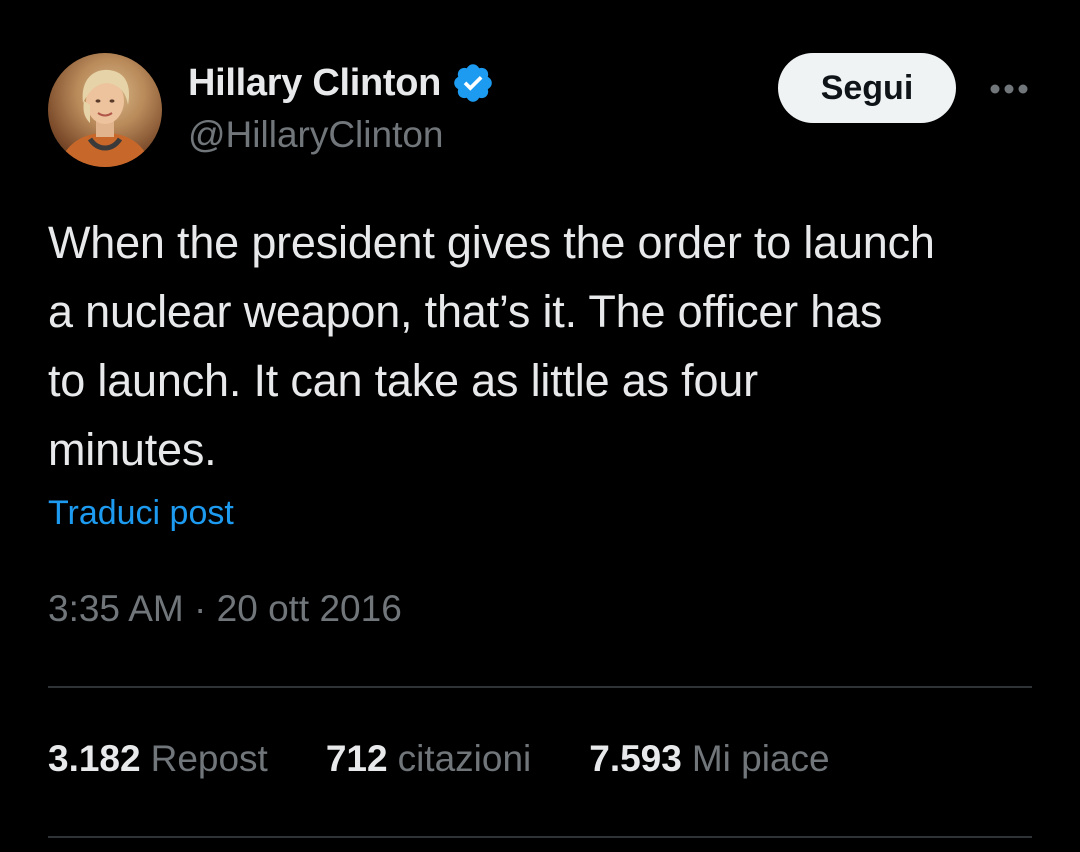 The width and height of the screenshot is (1080, 852). What do you see at coordinates (94, 758) in the screenshot?
I see `reposts-count: 3.182` at bounding box center [94, 758].